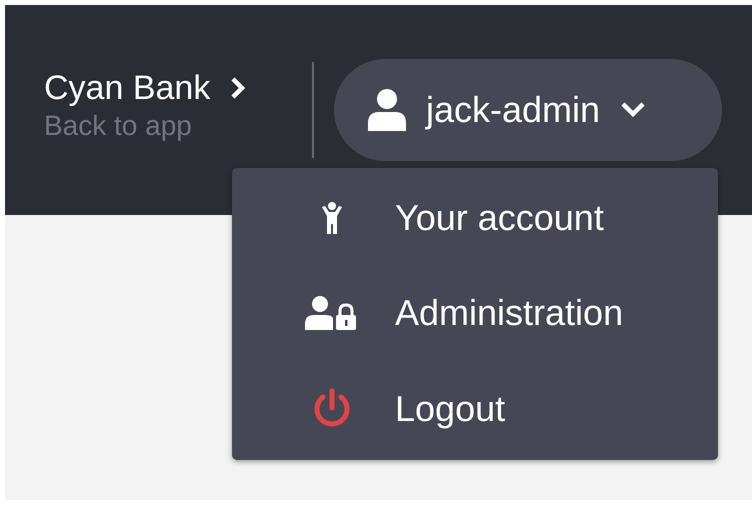 Image resolution: width=752 pixels, height=506 pixels. I want to click on chevron-down-icon, so click(633, 110).